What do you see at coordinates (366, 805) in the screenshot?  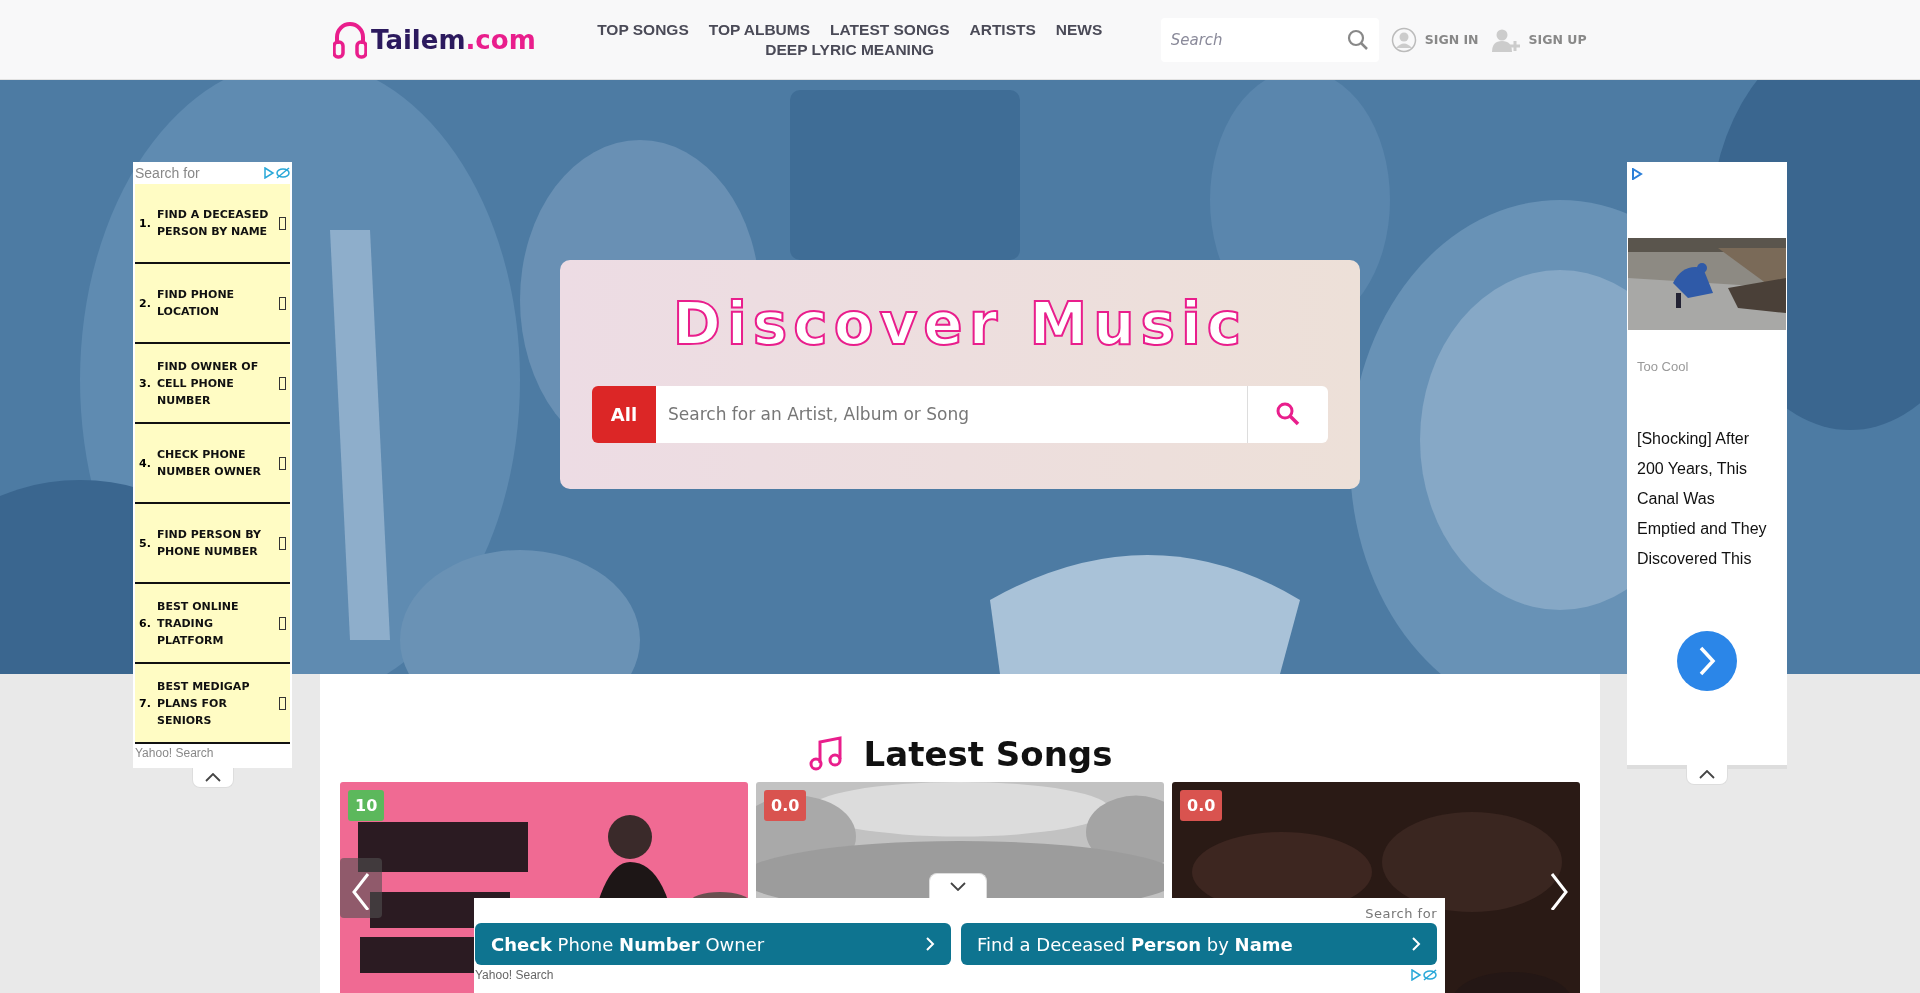 I see `score-badge: 10` at bounding box center [366, 805].